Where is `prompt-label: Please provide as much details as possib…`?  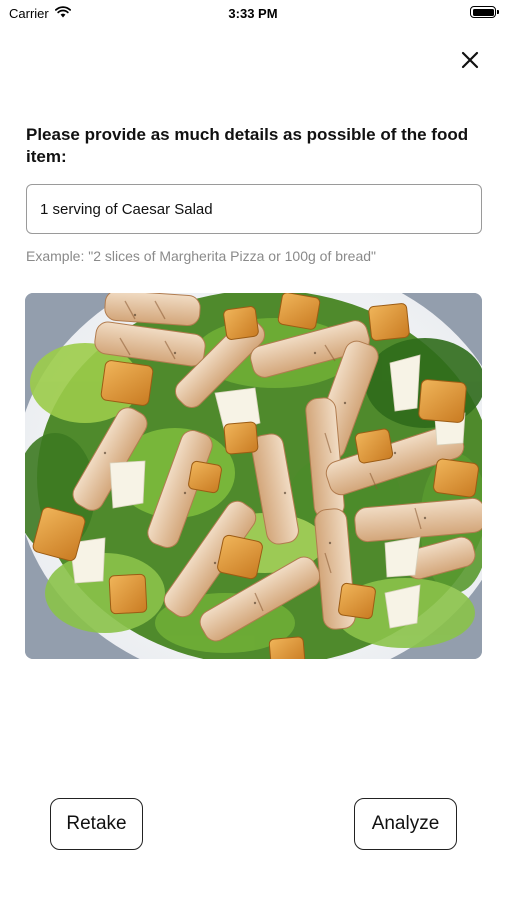 prompt-label: Please provide as much details as possib… is located at coordinates (247, 145).